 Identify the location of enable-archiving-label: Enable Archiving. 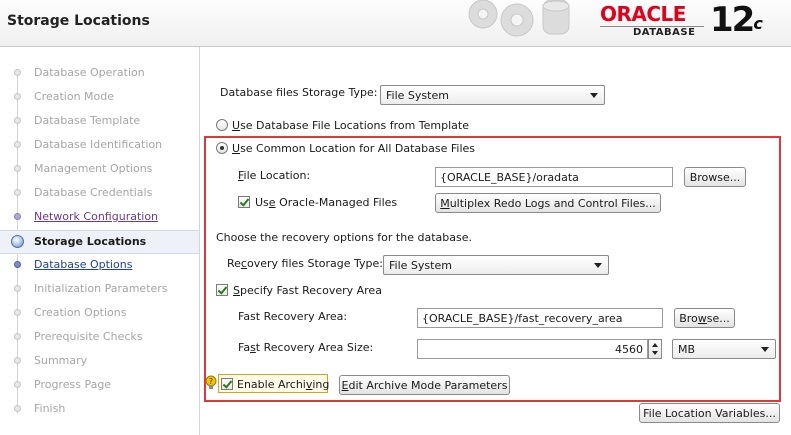
(283, 384).